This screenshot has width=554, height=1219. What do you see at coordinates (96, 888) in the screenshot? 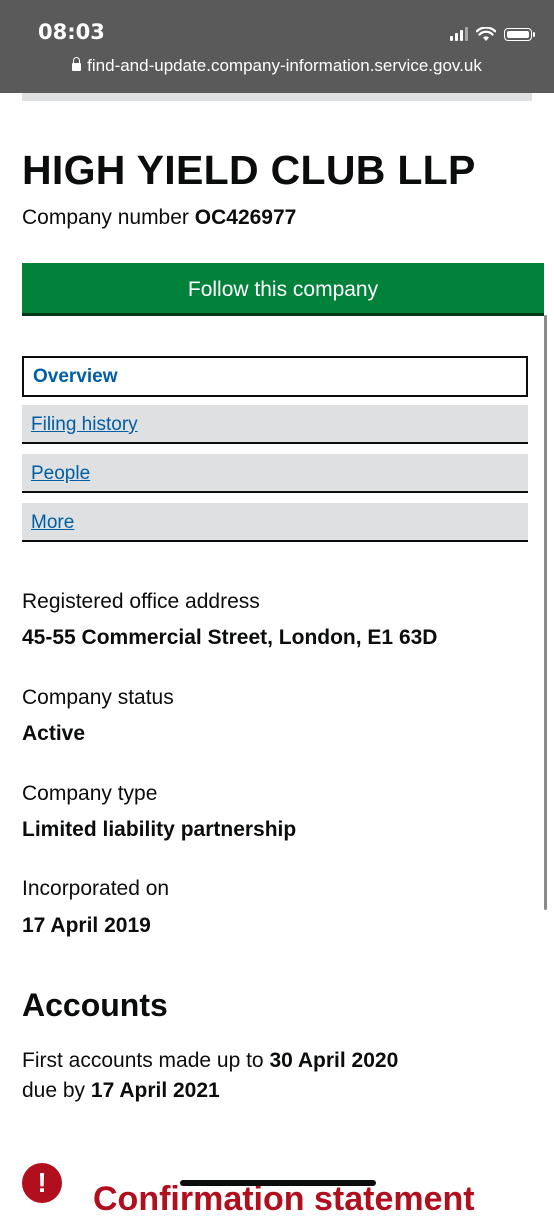
I see `incorporated-label: Incorporated on` at bounding box center [96, 888].